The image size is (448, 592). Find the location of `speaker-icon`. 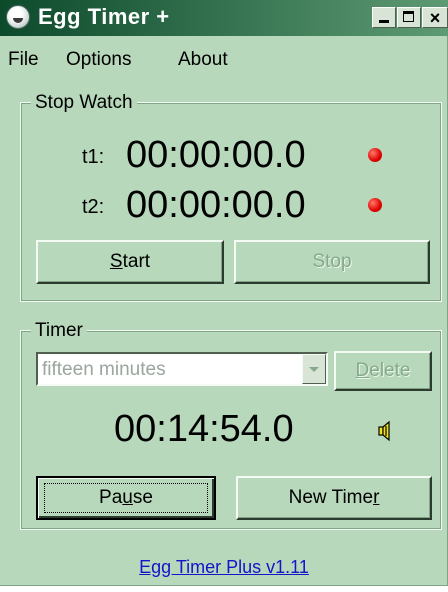

speaker-icon is located at coordinates (385, 431).